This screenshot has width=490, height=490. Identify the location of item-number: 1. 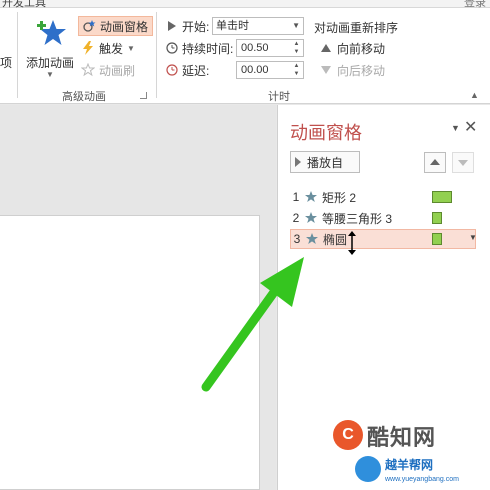
(296, 197).